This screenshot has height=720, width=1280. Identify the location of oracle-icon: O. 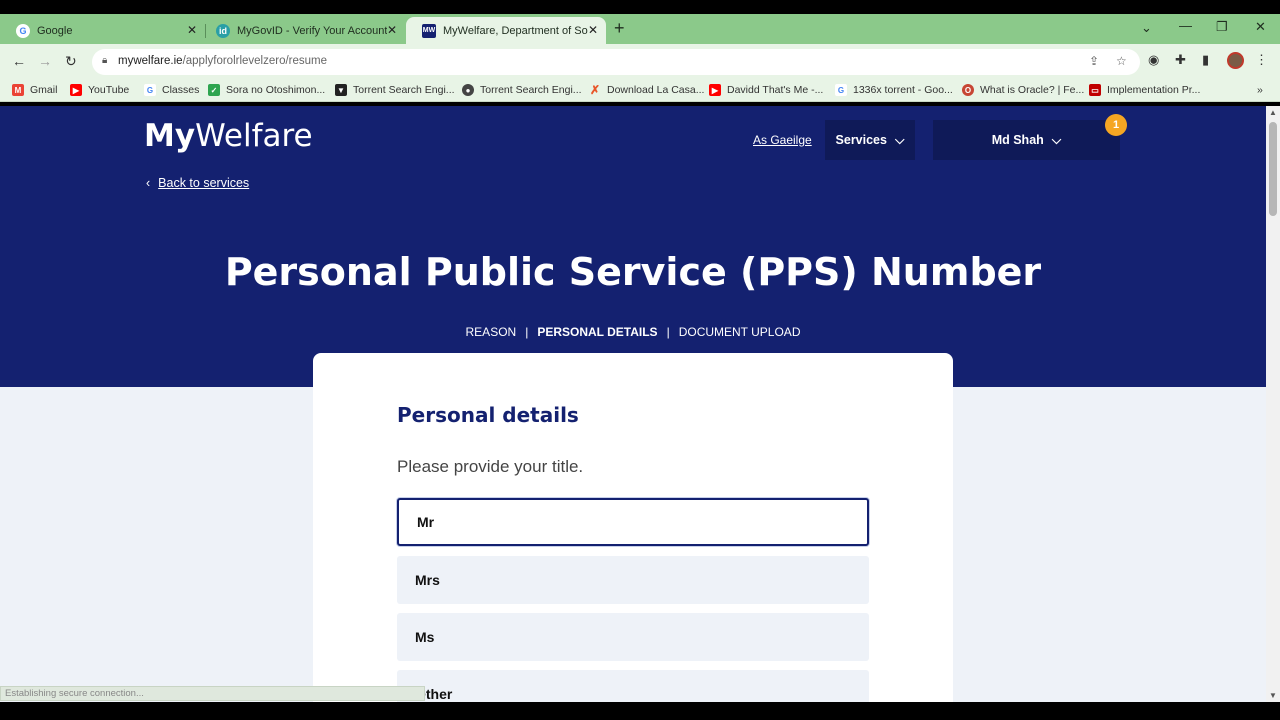
(968, 90).